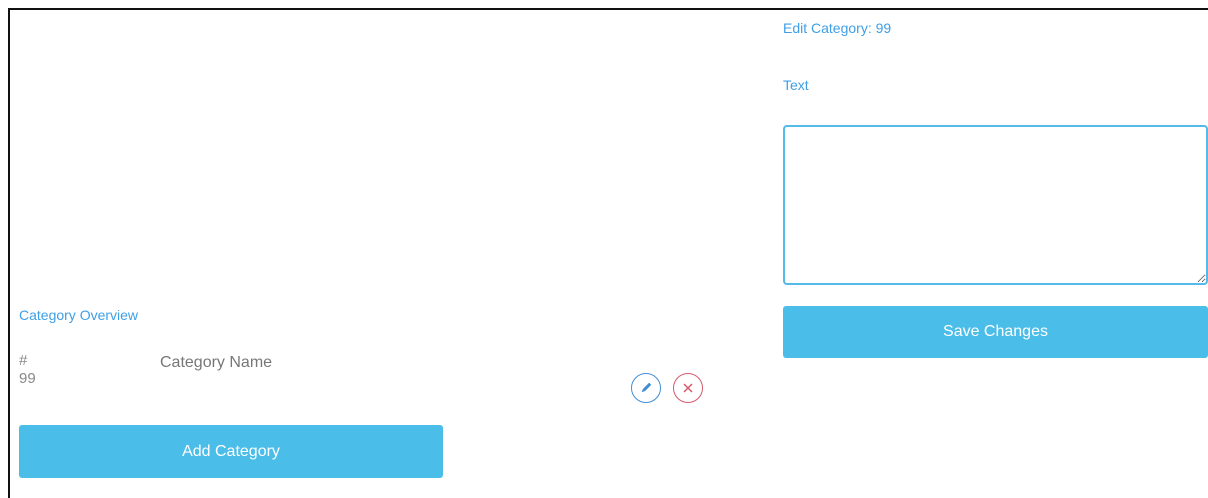 The width and height of the screenshot is (1208, 498). Describe the element at coordinates (216, 362) in the screenshot. I see `column-header-category-name: Category Name` at that location.